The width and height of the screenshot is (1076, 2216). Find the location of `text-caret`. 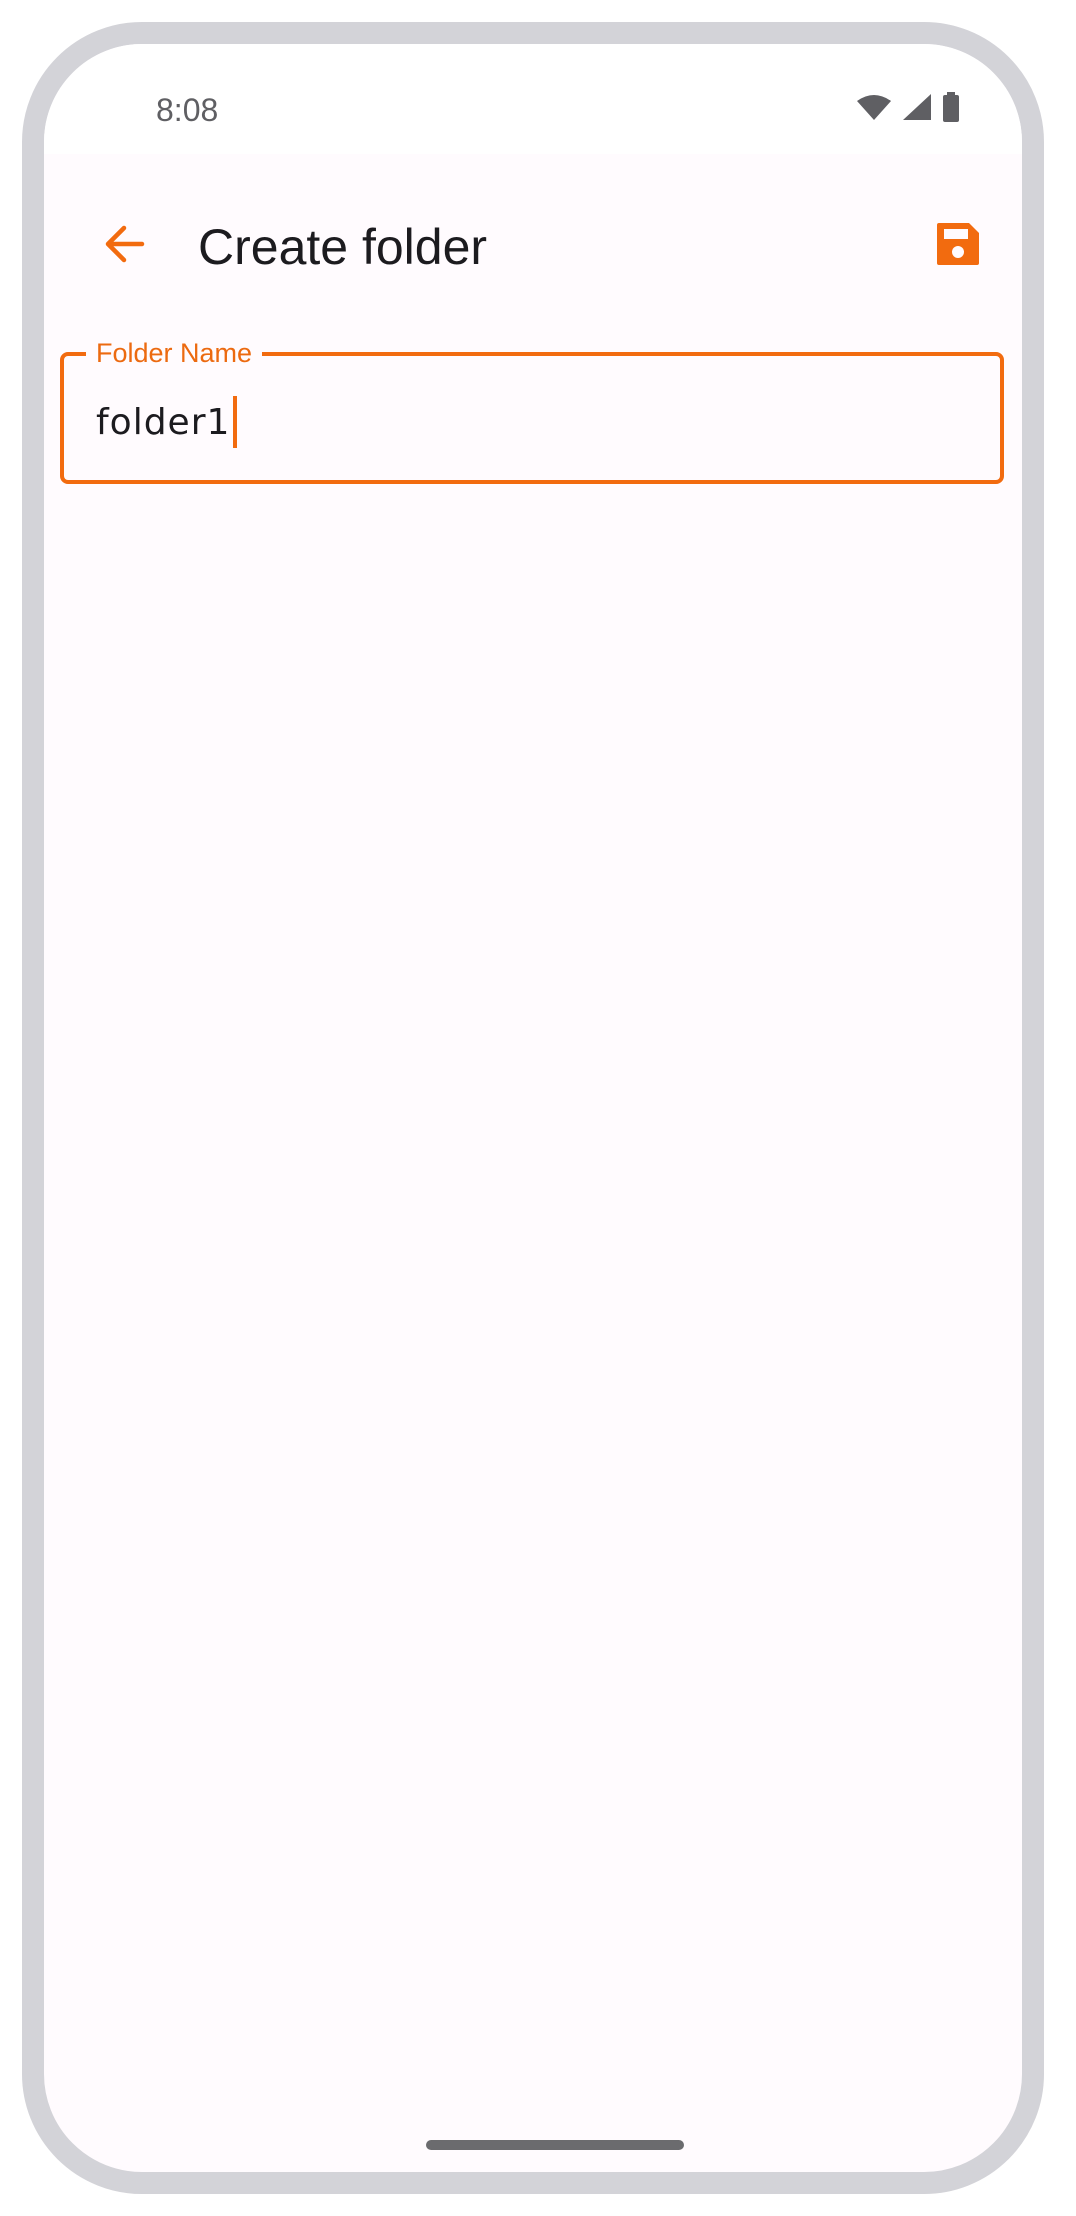

text-caret is located at coordinates (235, 422).